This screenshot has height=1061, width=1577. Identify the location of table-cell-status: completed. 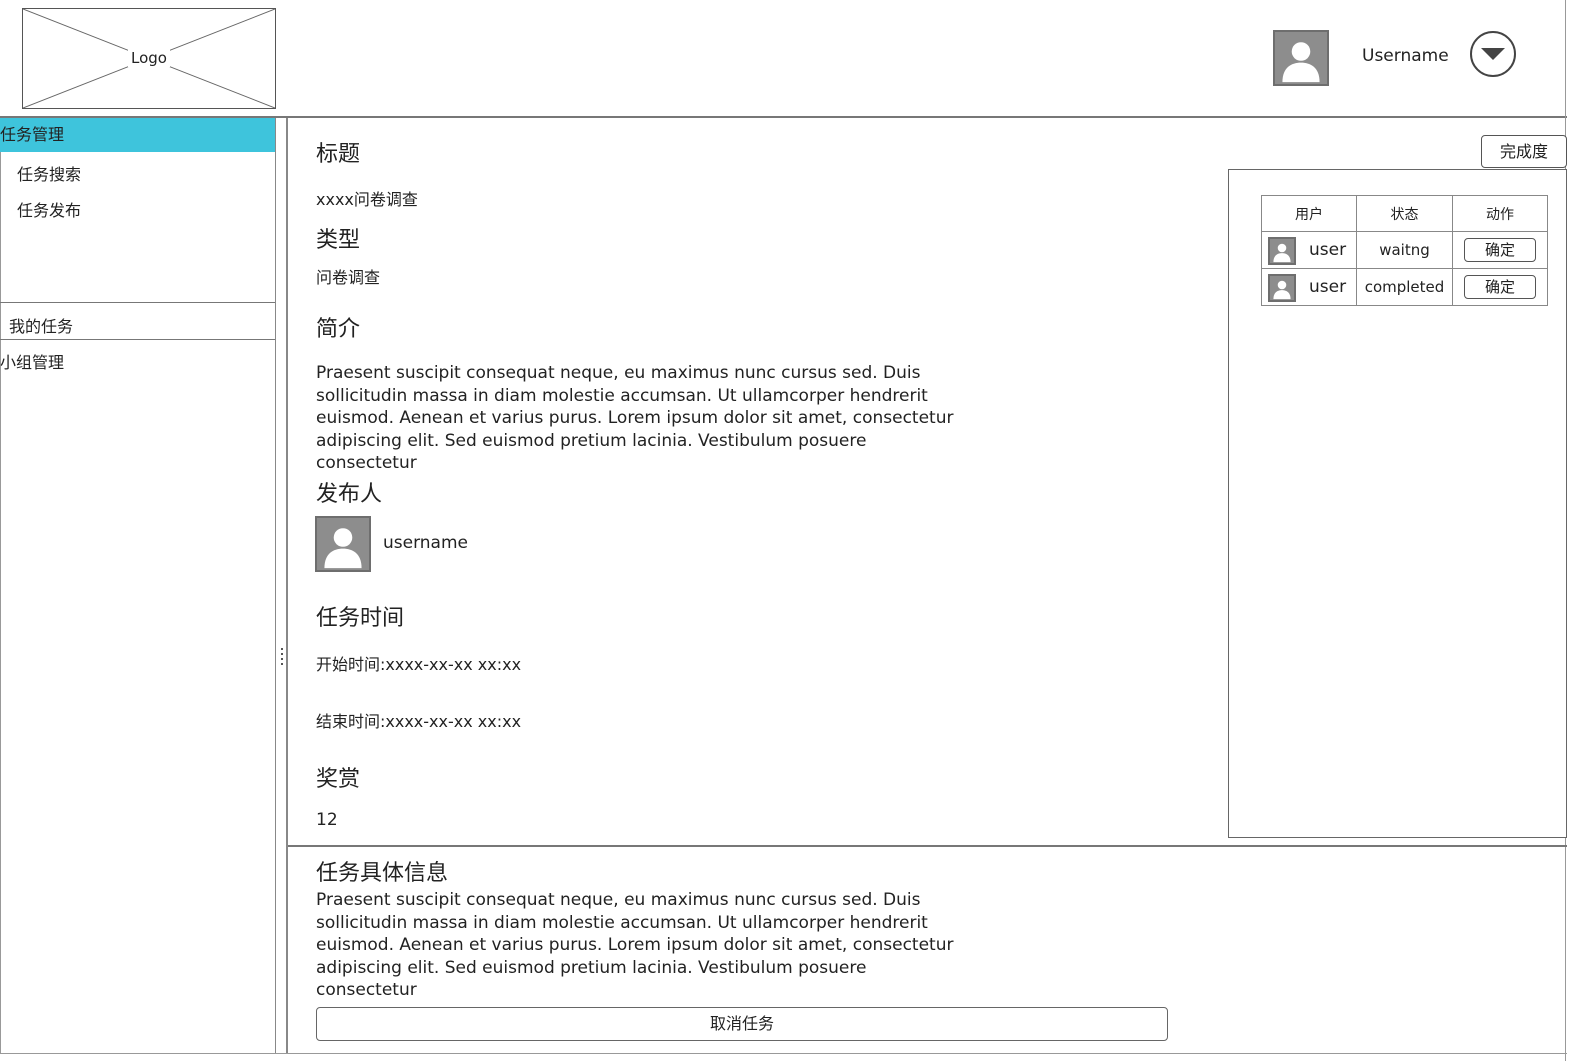
(1404, 287).